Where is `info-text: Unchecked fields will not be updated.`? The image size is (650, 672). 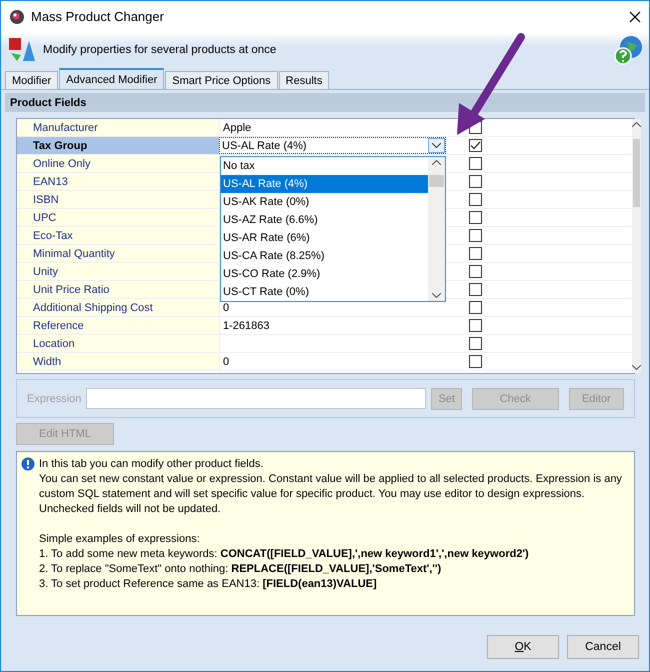 info-text: Unchecked fields will not be updated. is located at coordinates (130, 509).